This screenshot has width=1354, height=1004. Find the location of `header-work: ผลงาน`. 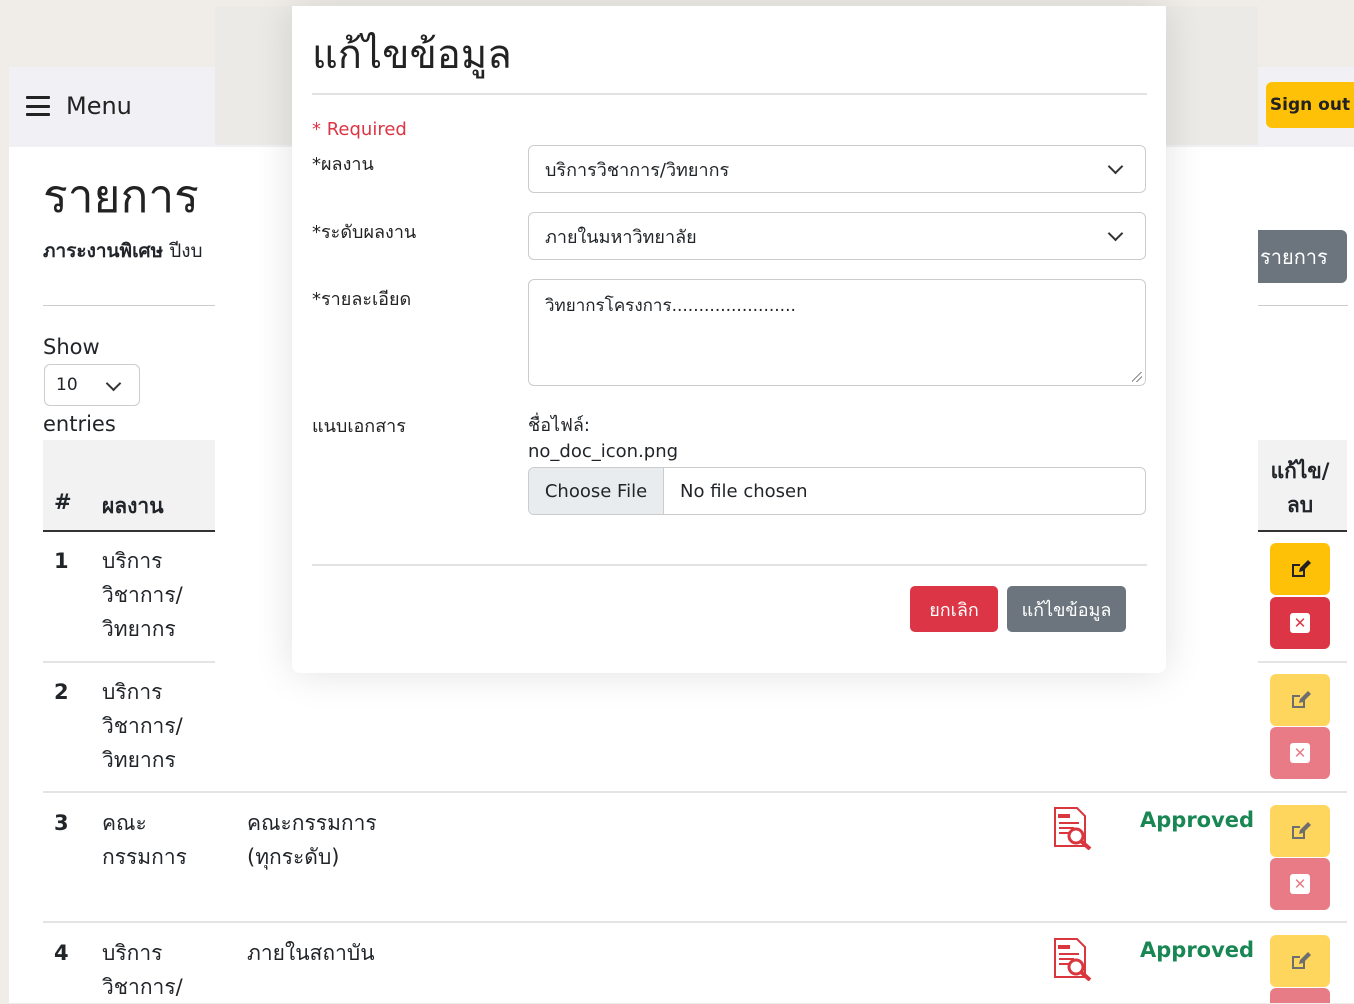

header-work: ผลงาน is located at coordinates (133, 506).